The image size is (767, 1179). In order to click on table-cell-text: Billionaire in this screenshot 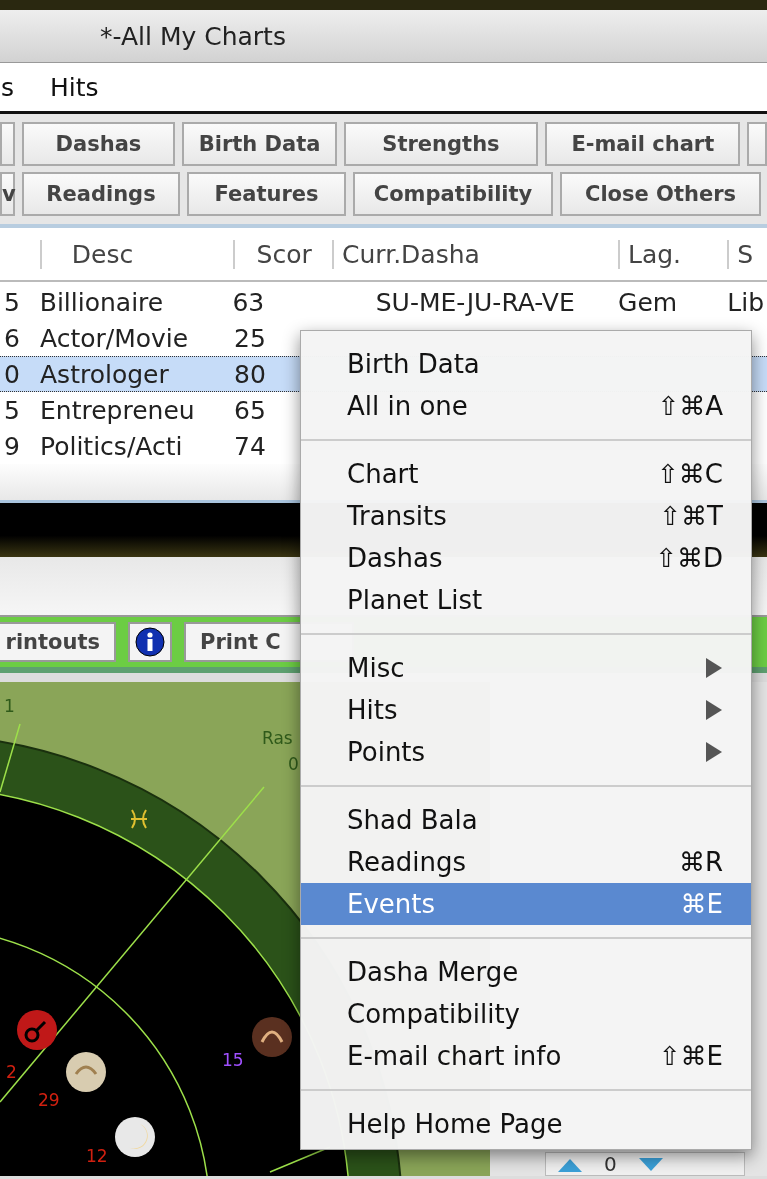, I will do `click(102, 302)`.